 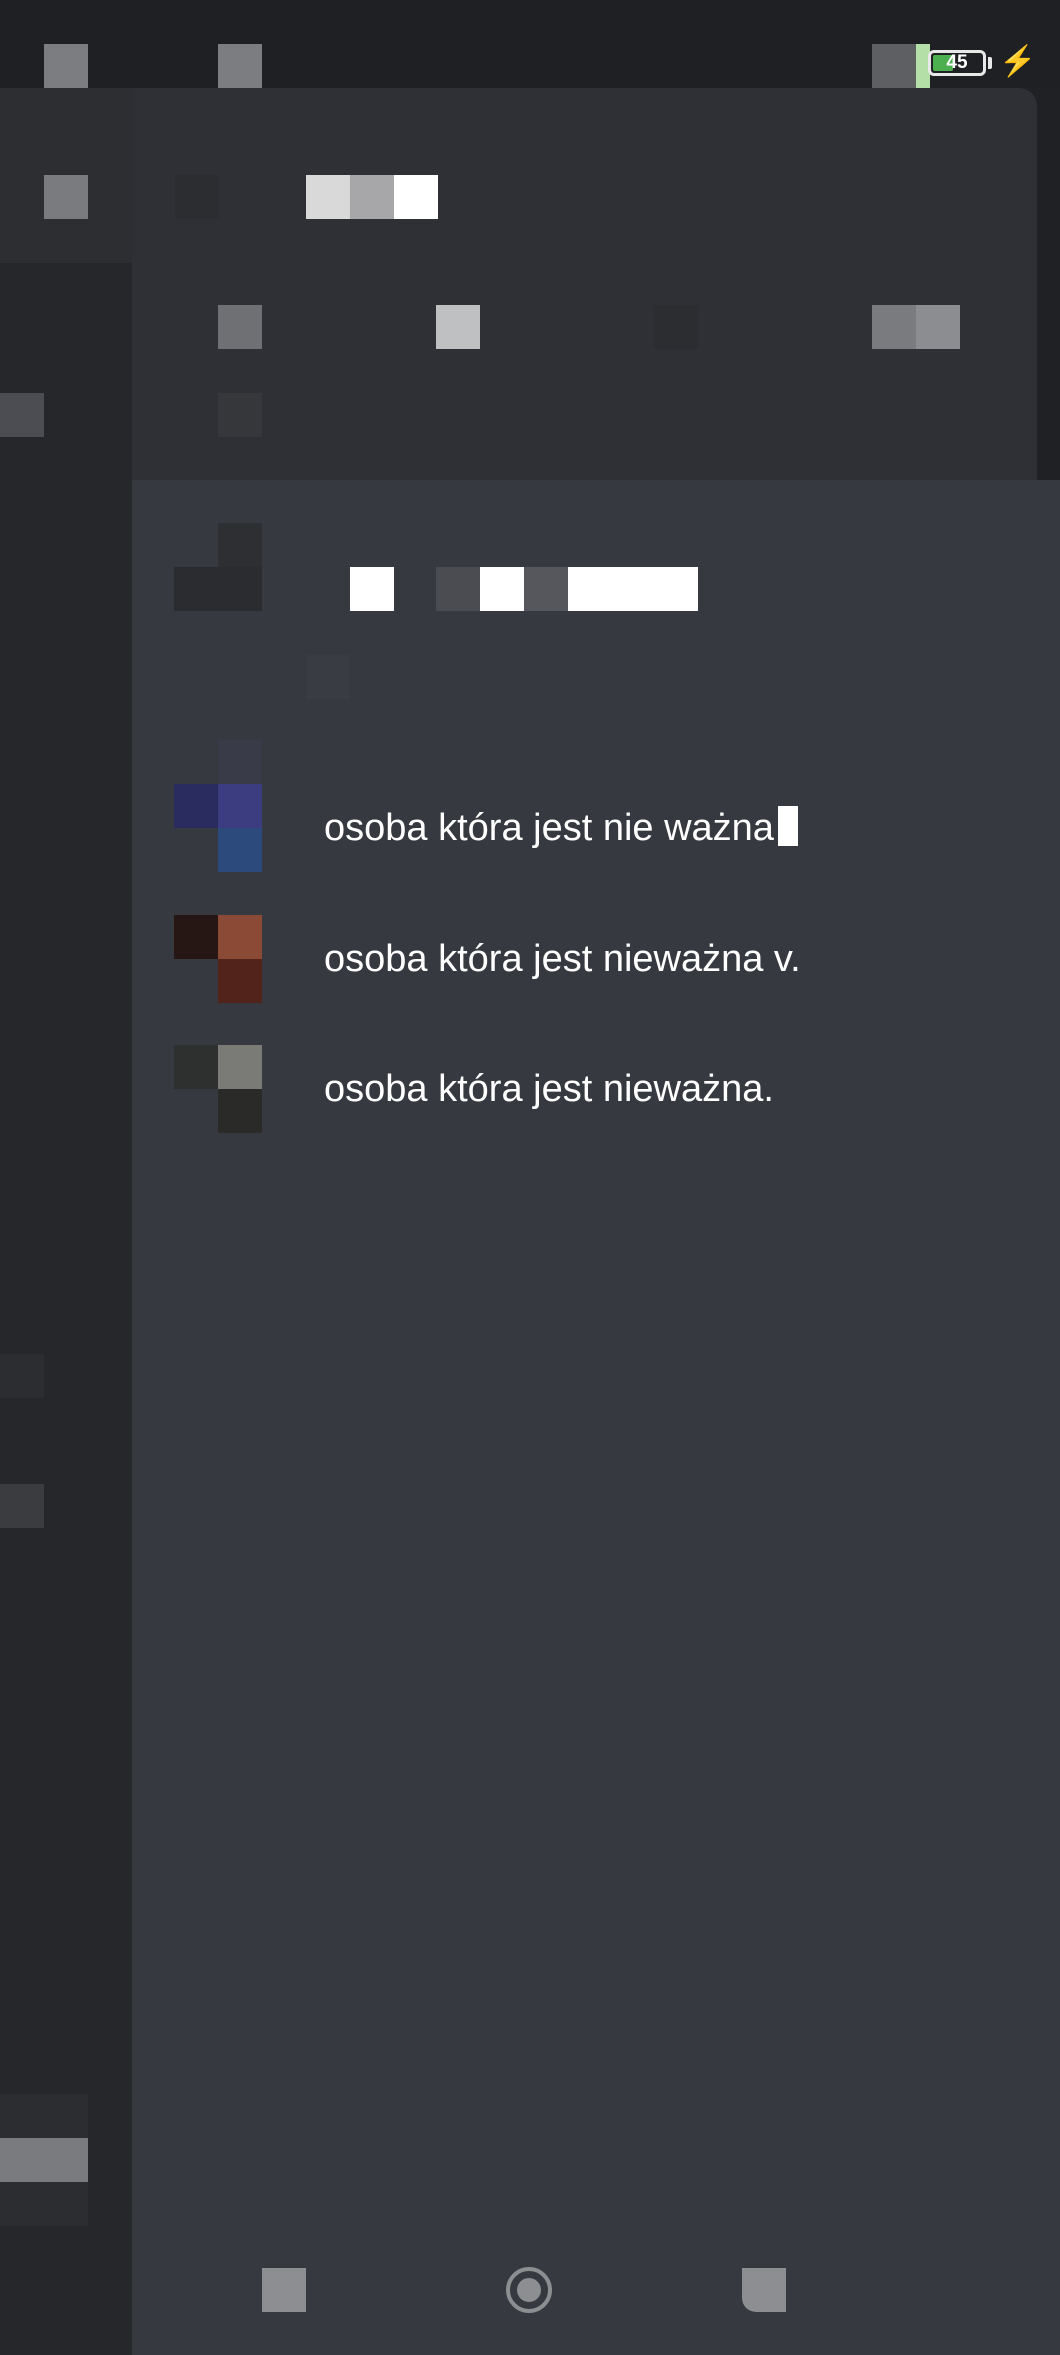 I want to click on status-bar: 45 ⚡, so click(x=530, y=44).